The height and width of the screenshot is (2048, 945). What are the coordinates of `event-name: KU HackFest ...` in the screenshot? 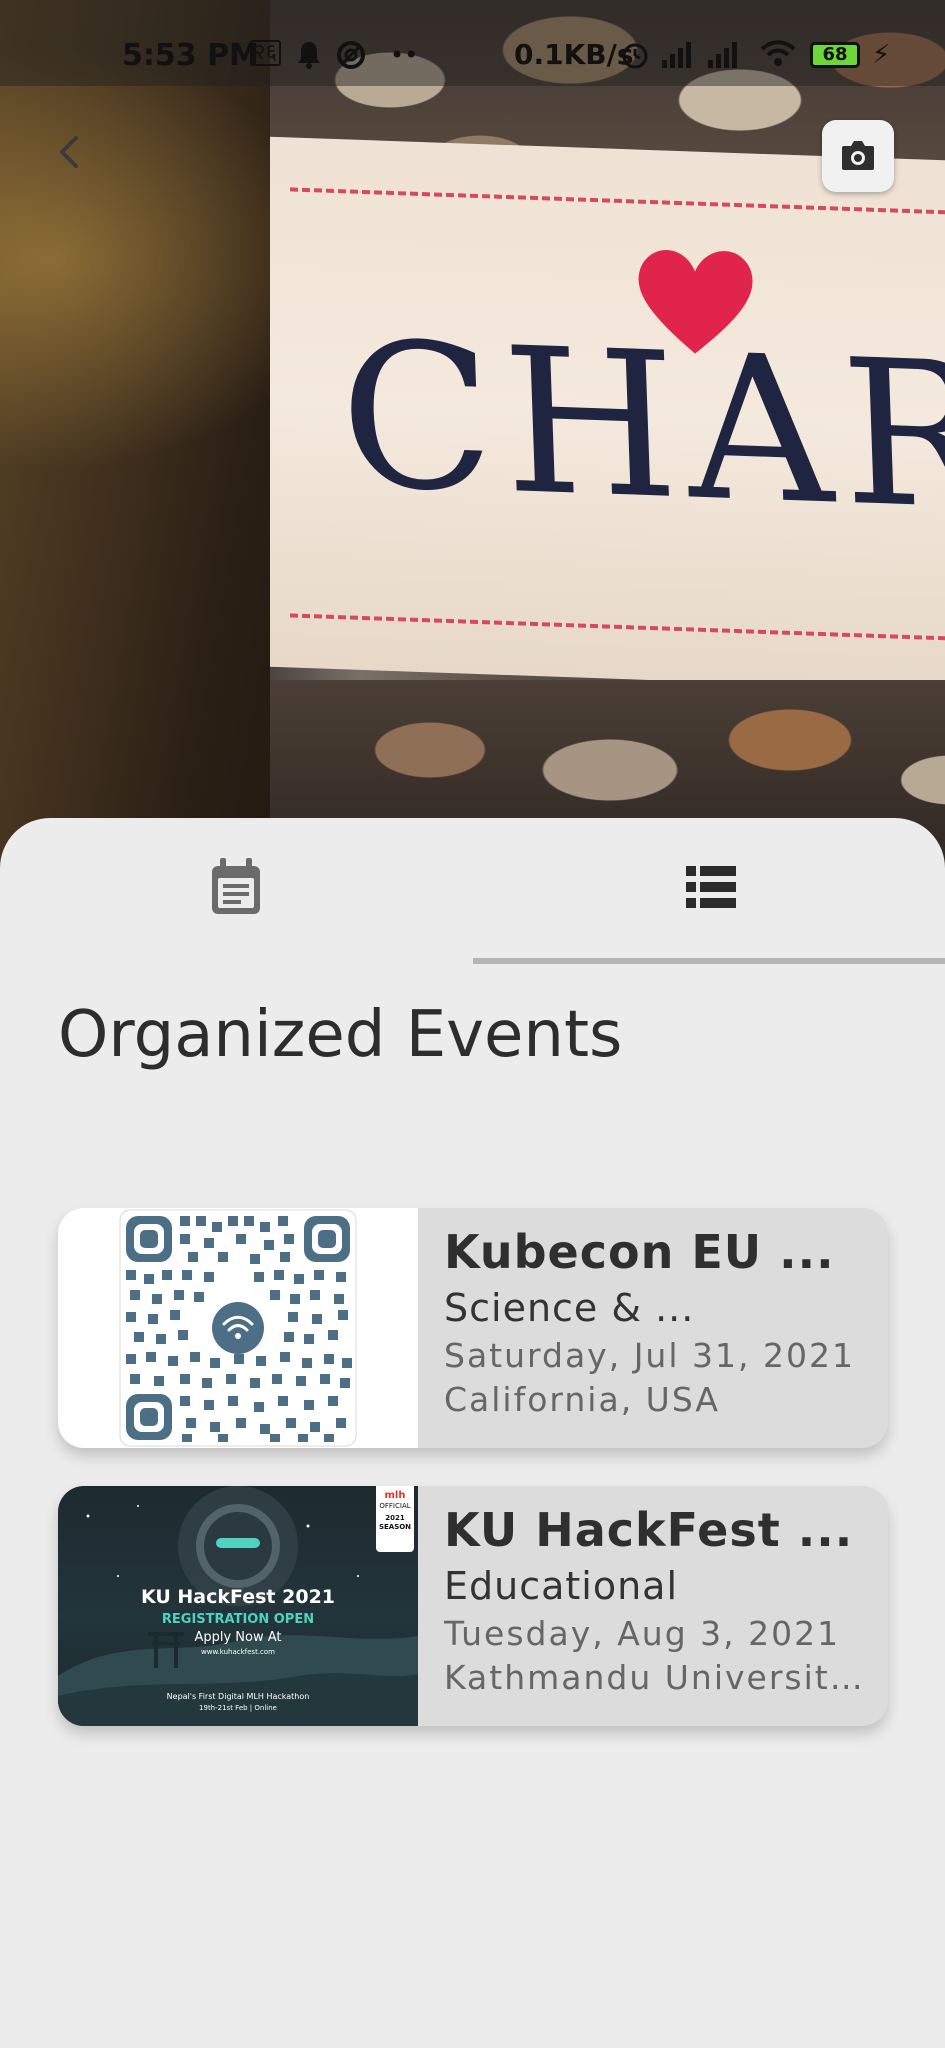 It's located at (649, 1530).